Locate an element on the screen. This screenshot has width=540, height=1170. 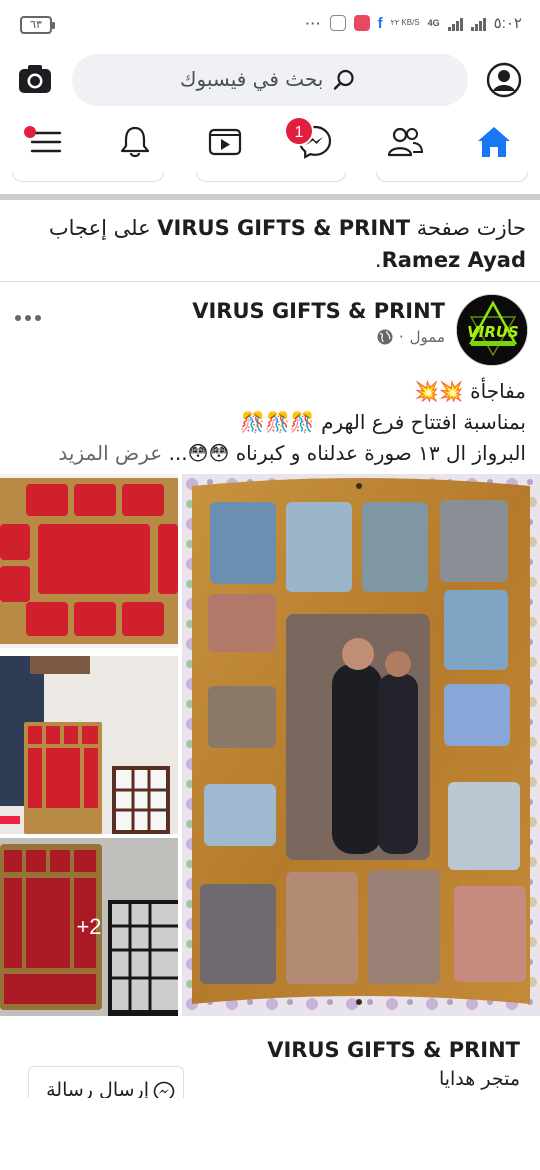
messenger-badge: 1 is located at coordinates (299, 131).